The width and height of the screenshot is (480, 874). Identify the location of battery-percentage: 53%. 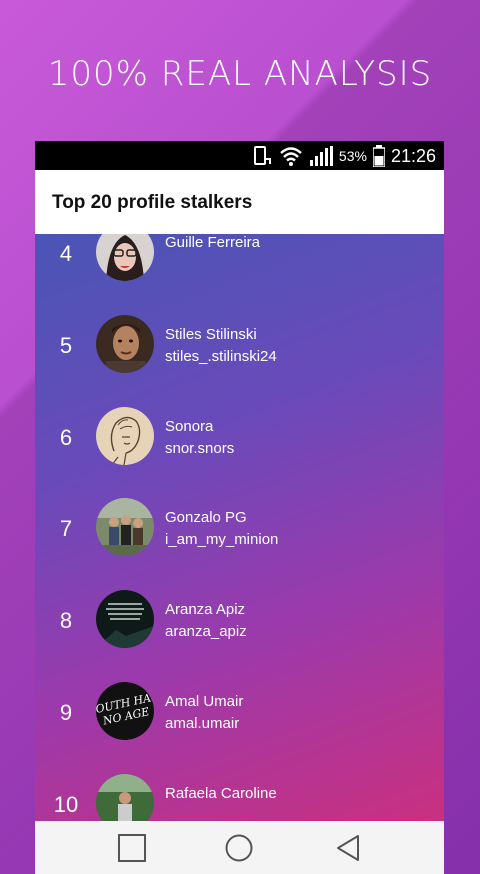
(352, 156).